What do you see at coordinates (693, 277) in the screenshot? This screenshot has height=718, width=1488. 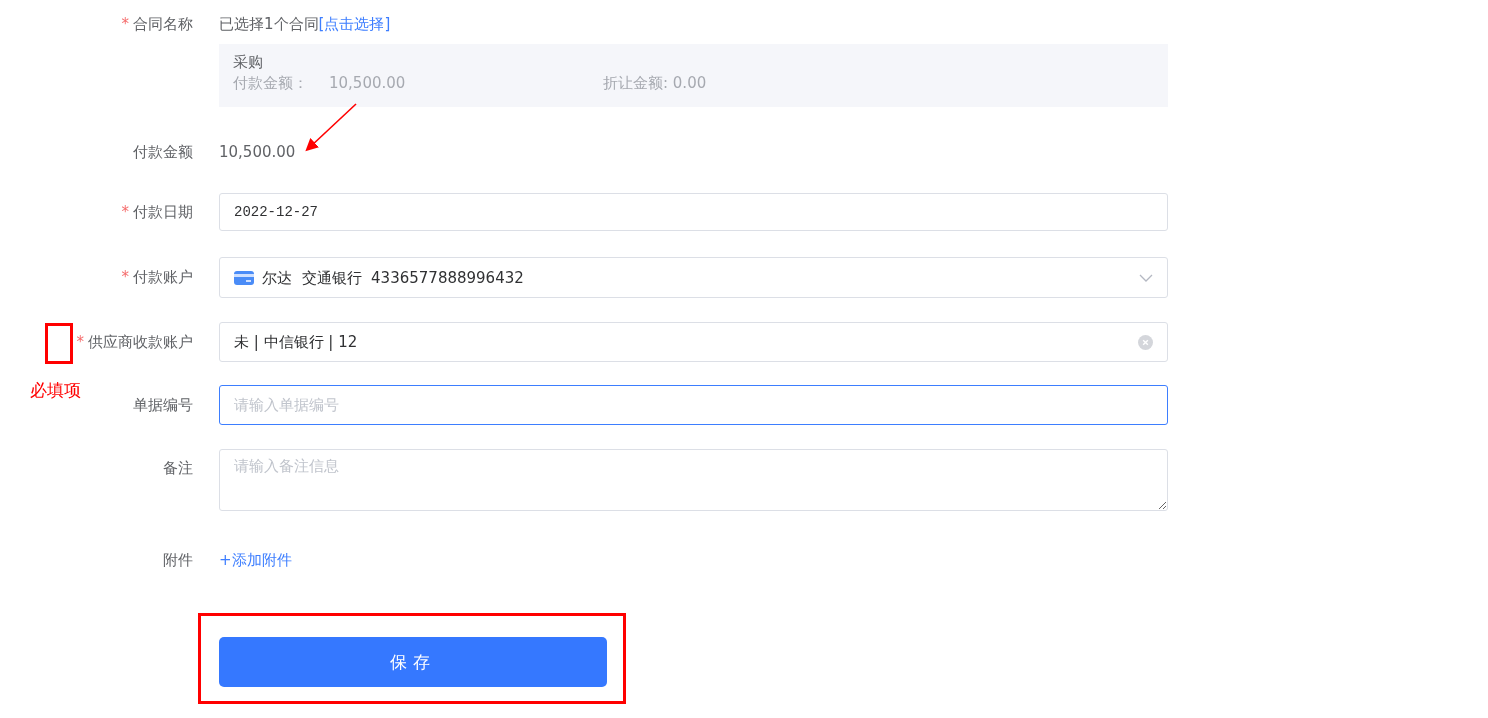 I see `account-select: 尔达 交通银行 4336577888996432` at bounding box center [693, 277].